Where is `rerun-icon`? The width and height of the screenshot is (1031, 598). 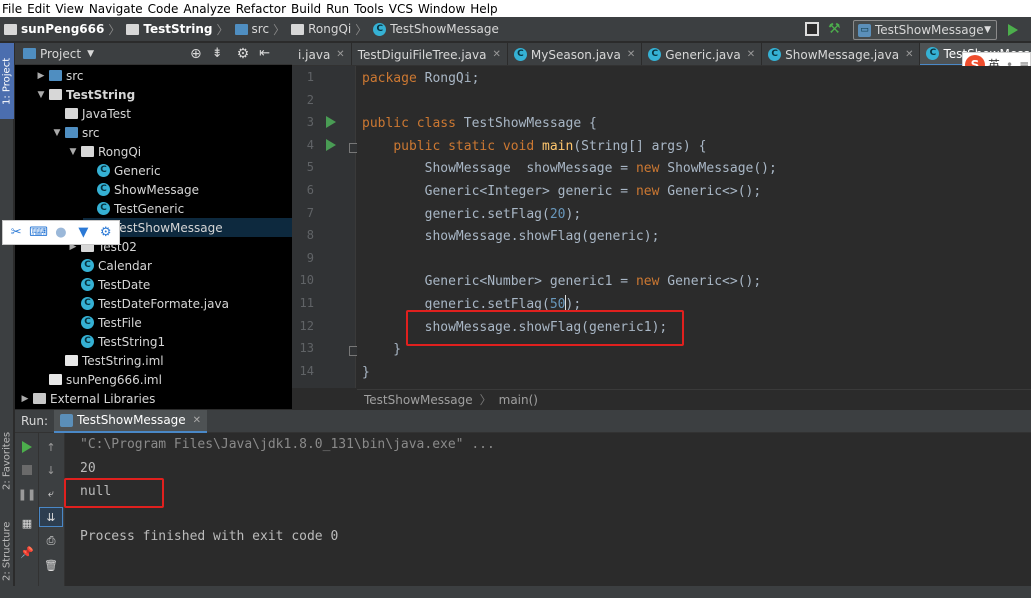 rerun-icon is located at coordinates (27, 447).